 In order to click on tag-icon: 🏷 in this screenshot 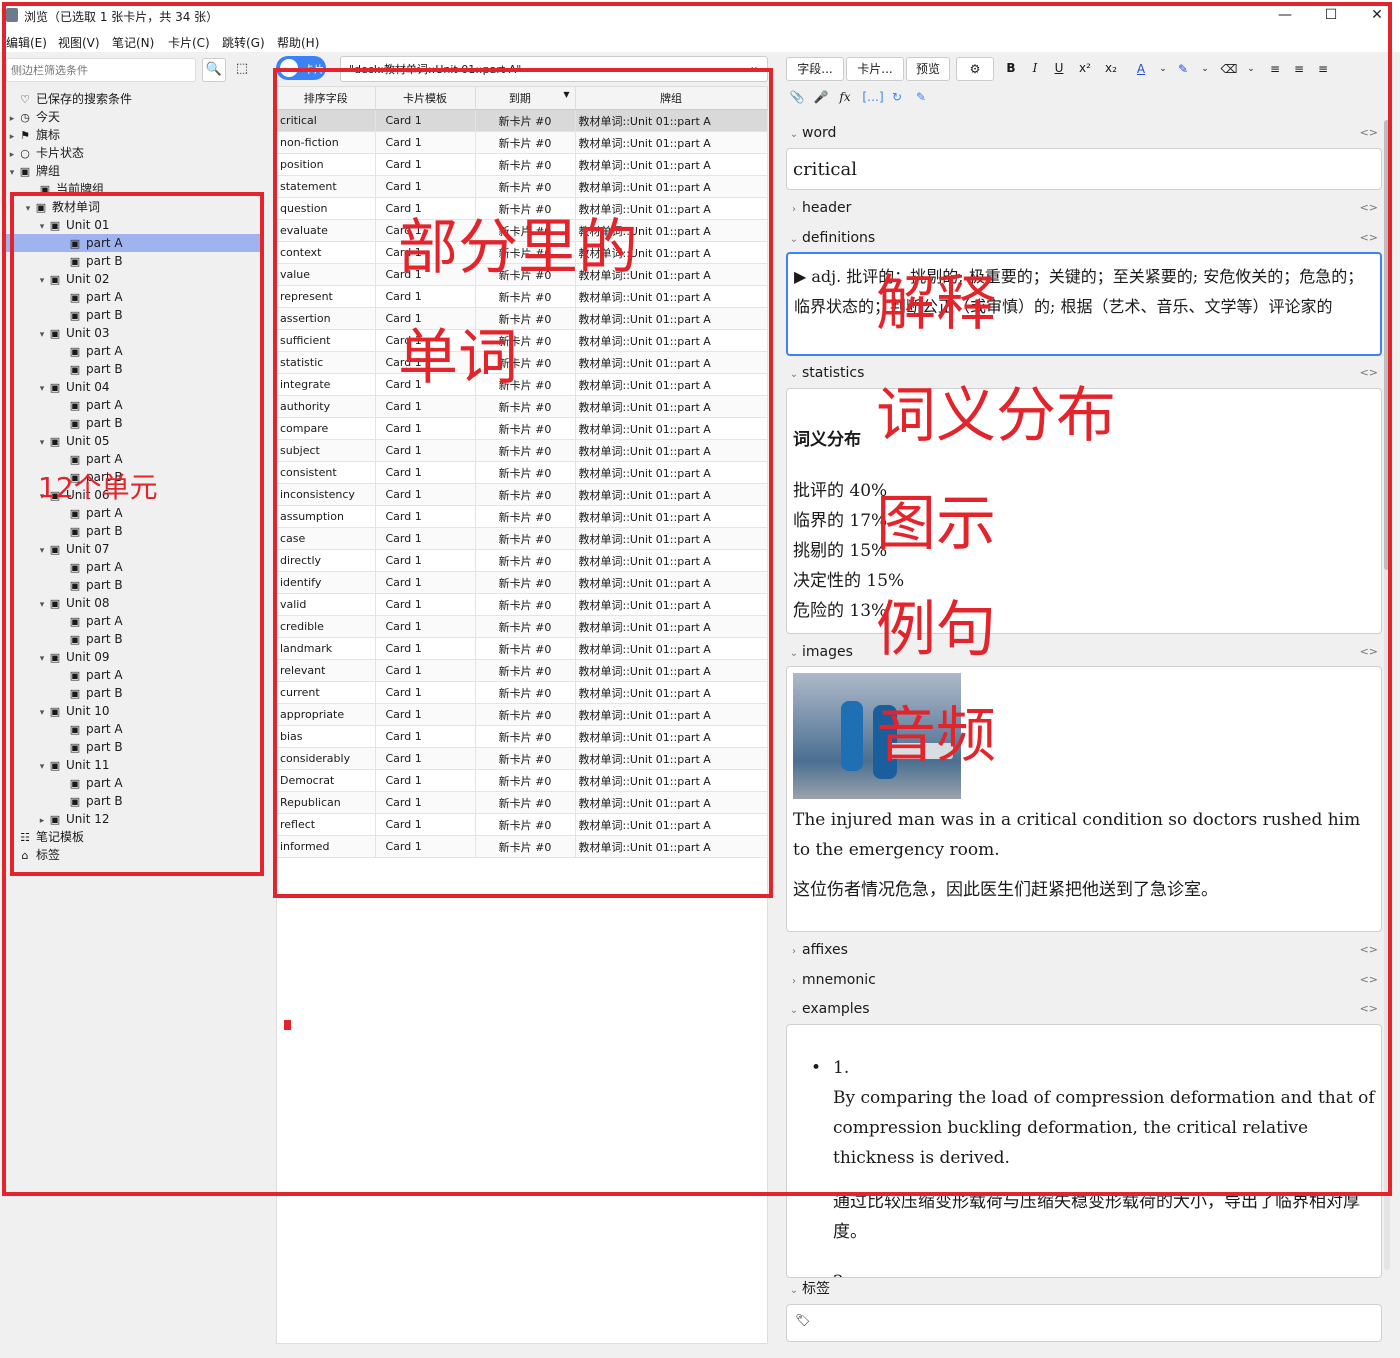, I will do `click(803, 1320)`.